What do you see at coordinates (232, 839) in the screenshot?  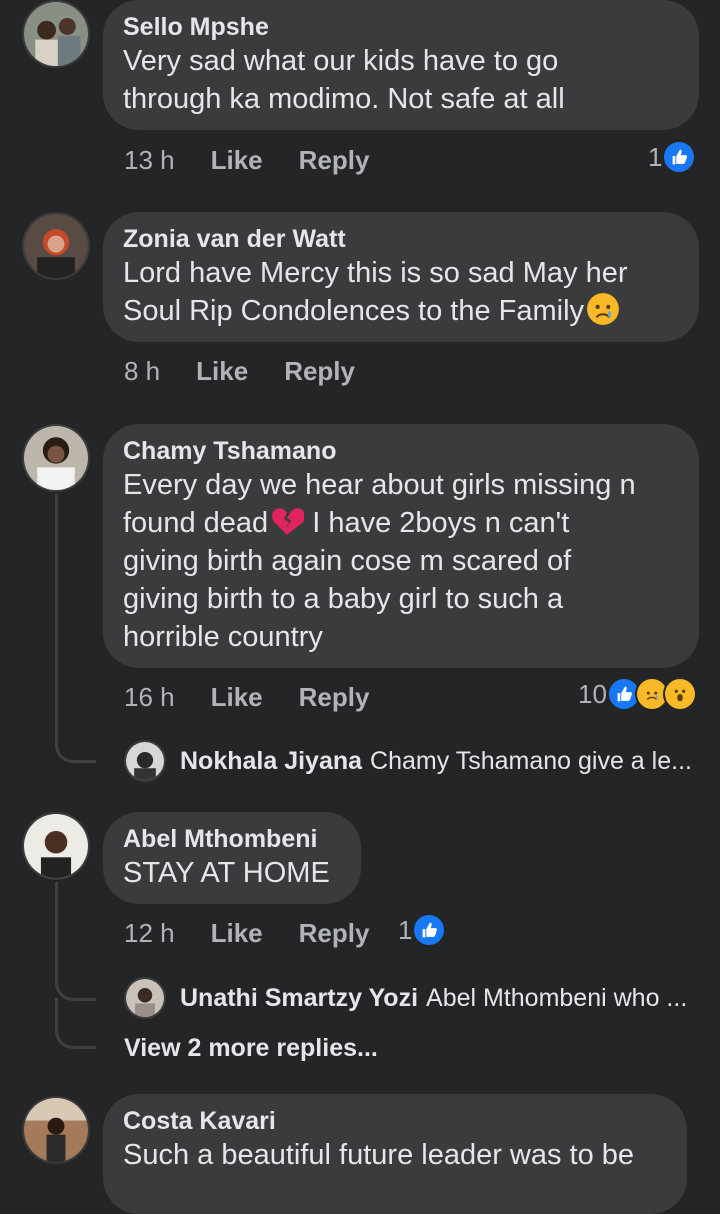 I see `comment-author: Abel Mthombeni` at bounding box center [232, 839].